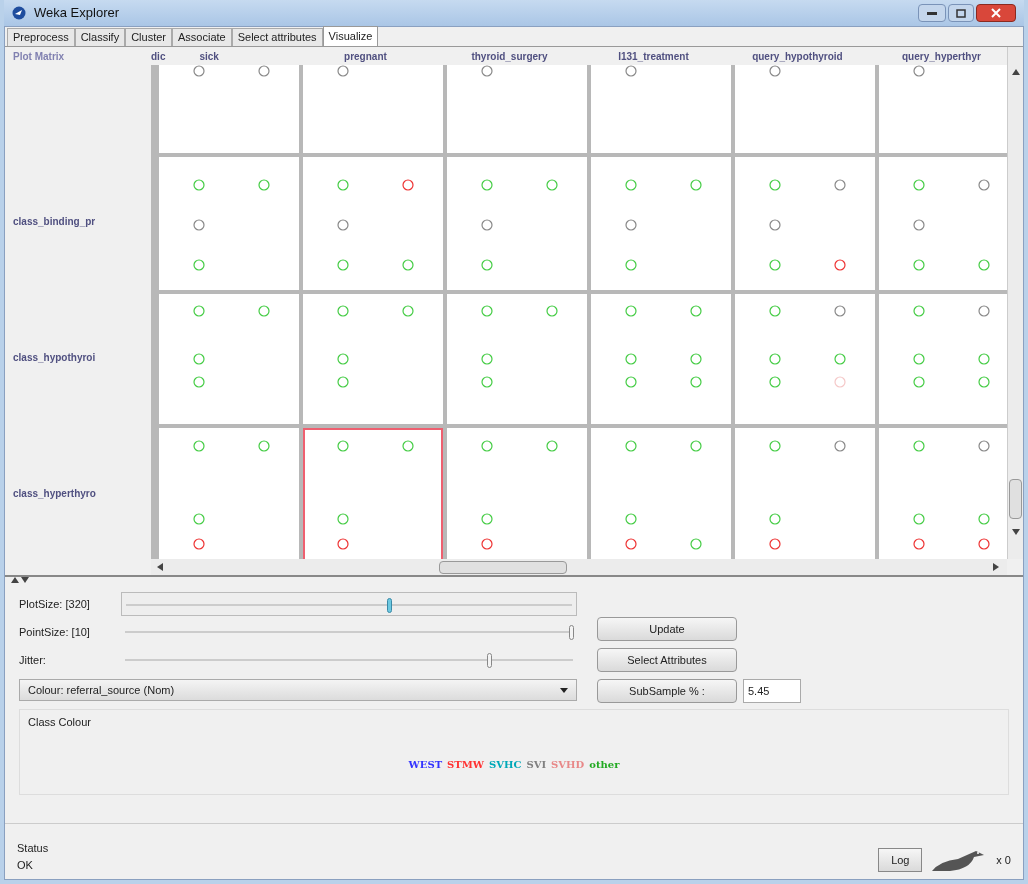 The height and width of the screenshot is (884, 1028). I want to click on arrow-right-icon, so click(997, 567).